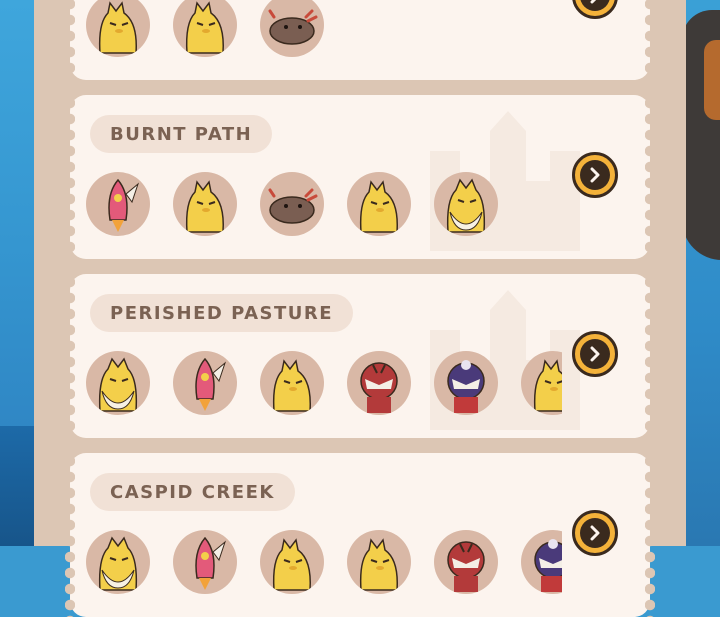  Describe the element at coordinates (700, 273) in the screenshot. I see `background-right` at that location.